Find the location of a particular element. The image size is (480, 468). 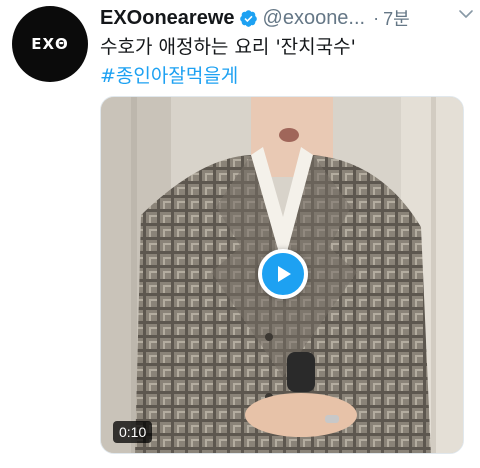

display-name: EXOonearewe is located at coordinates (167, 18).